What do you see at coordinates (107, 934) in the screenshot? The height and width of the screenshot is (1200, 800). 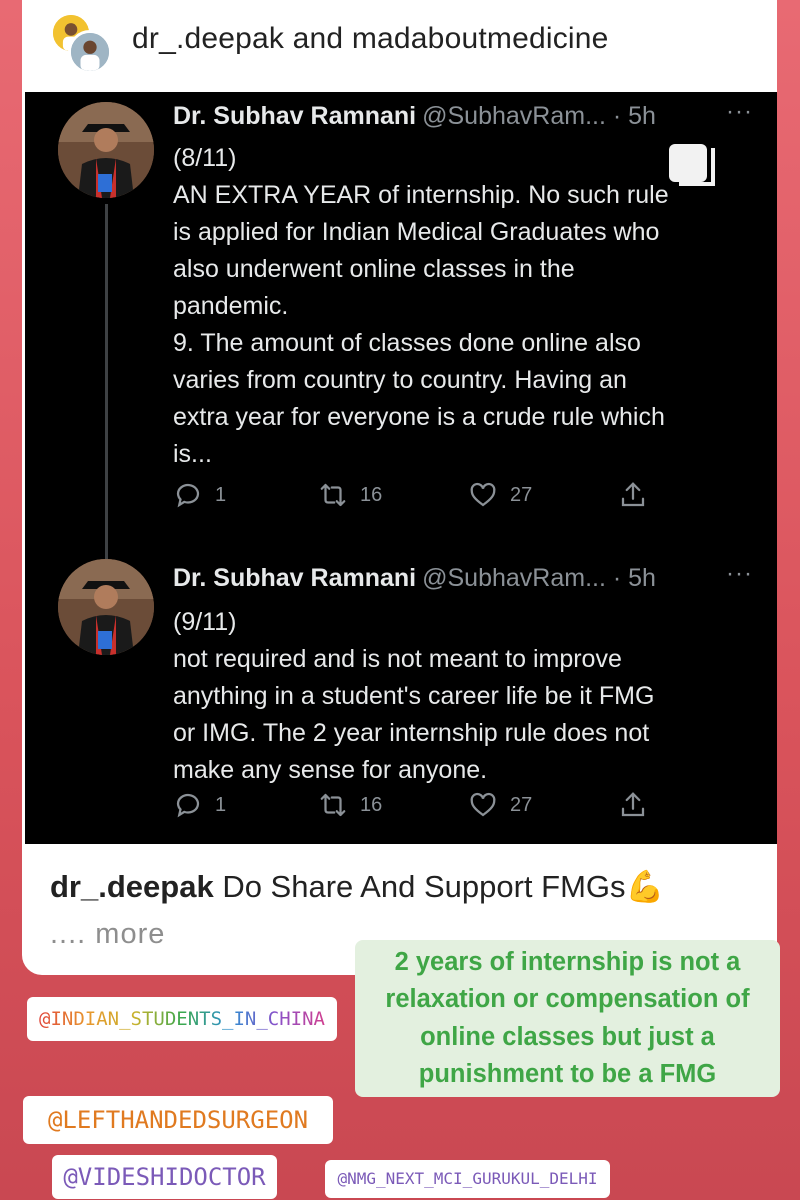 I see `caption-more-link: .... more` at bounding box center [107, 934].